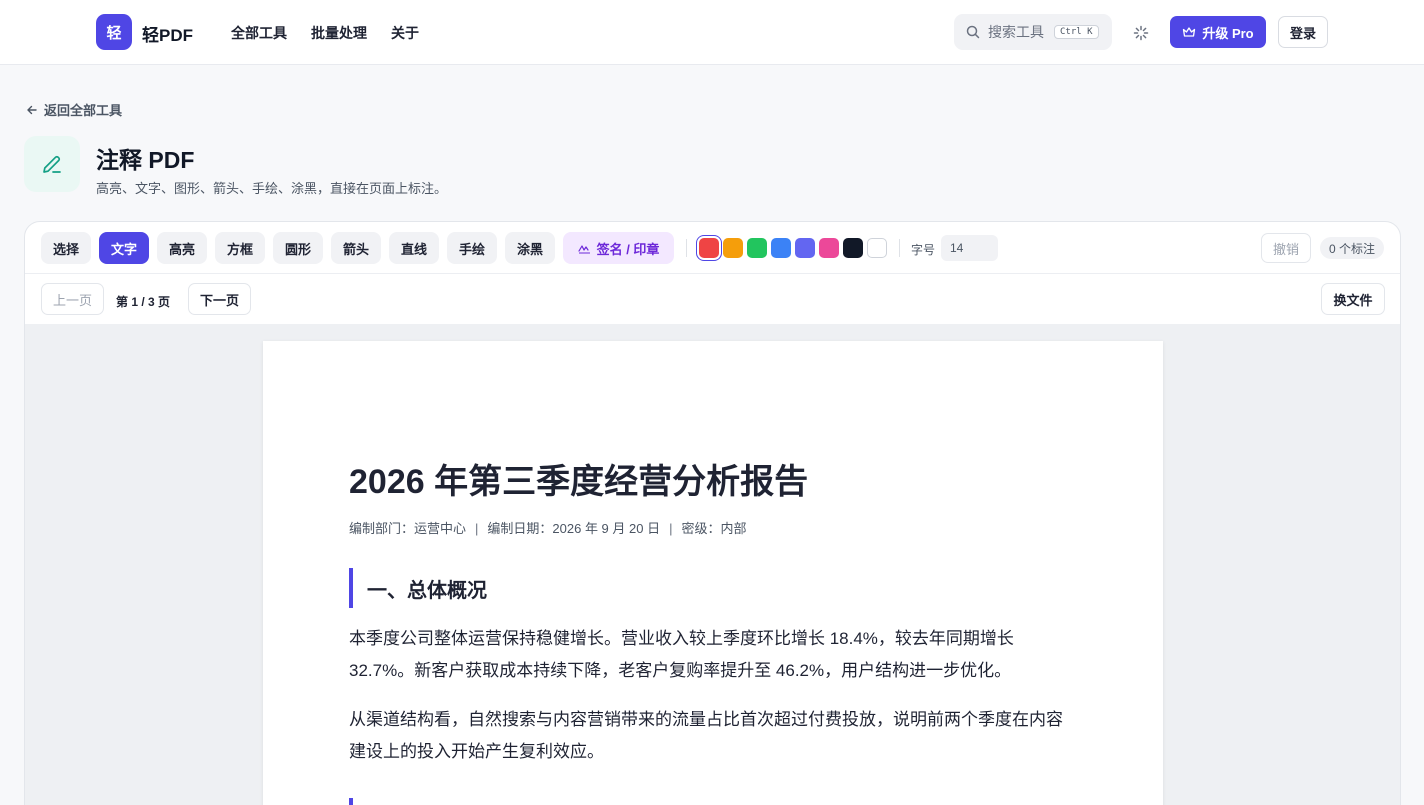 This screenshot has width=1424, height=805. What do you see at coordinates (1076, 32) in the screenshot?
I see `search-shortcut: Ctrl K` at bounding box center [1076, 32].